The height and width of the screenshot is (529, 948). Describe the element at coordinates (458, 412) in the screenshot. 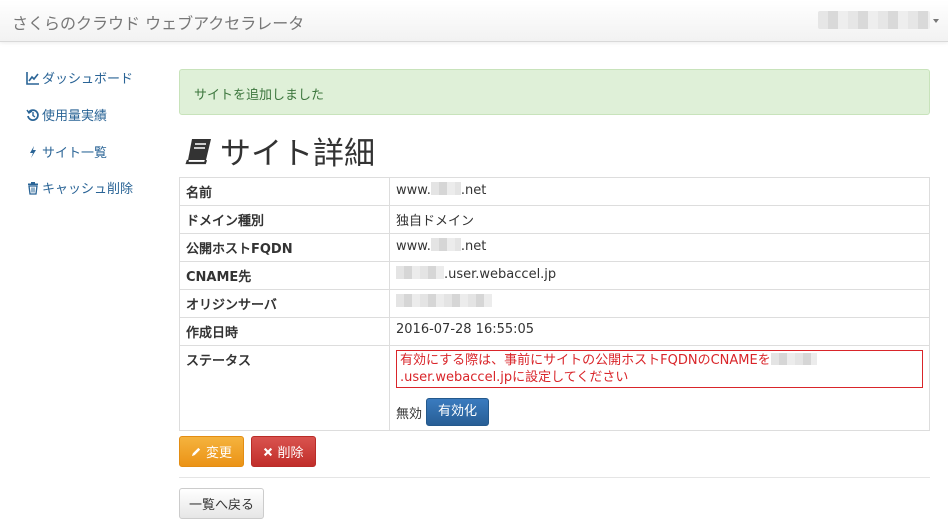

I see `enable-button: 有効化` at that location.